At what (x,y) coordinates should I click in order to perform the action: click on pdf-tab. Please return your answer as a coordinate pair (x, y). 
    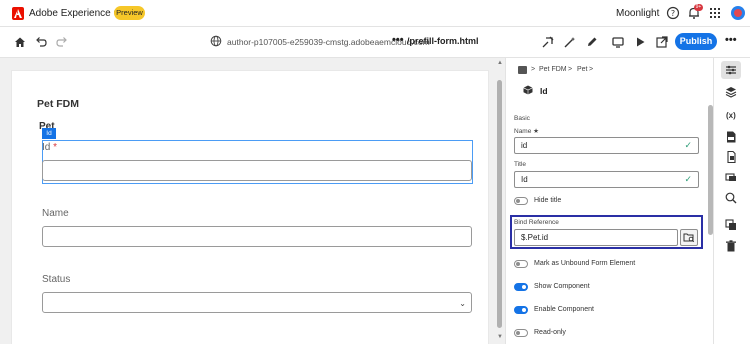
    Looking at the image, I should click on (731, 137).